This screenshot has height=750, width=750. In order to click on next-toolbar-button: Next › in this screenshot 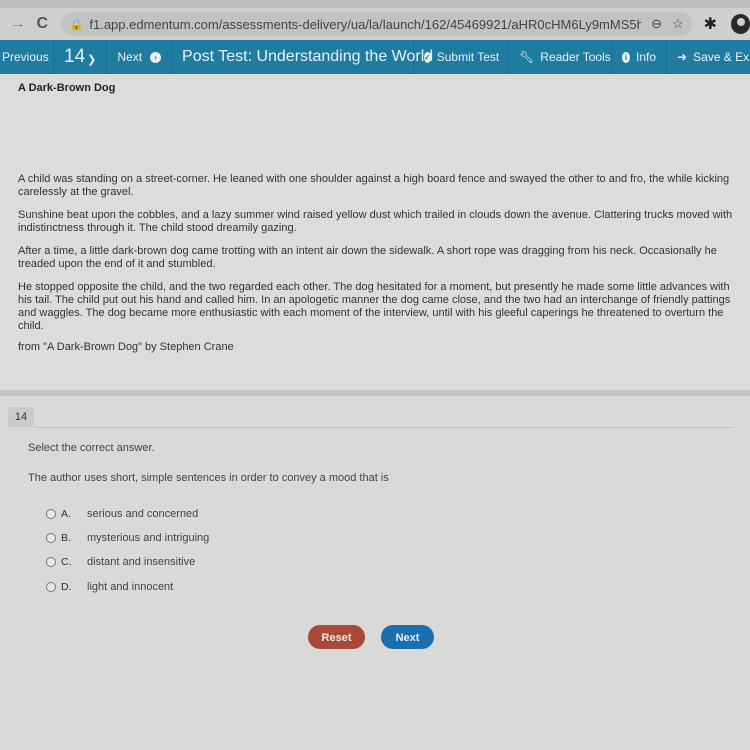, I will do `click(140, 57)`.